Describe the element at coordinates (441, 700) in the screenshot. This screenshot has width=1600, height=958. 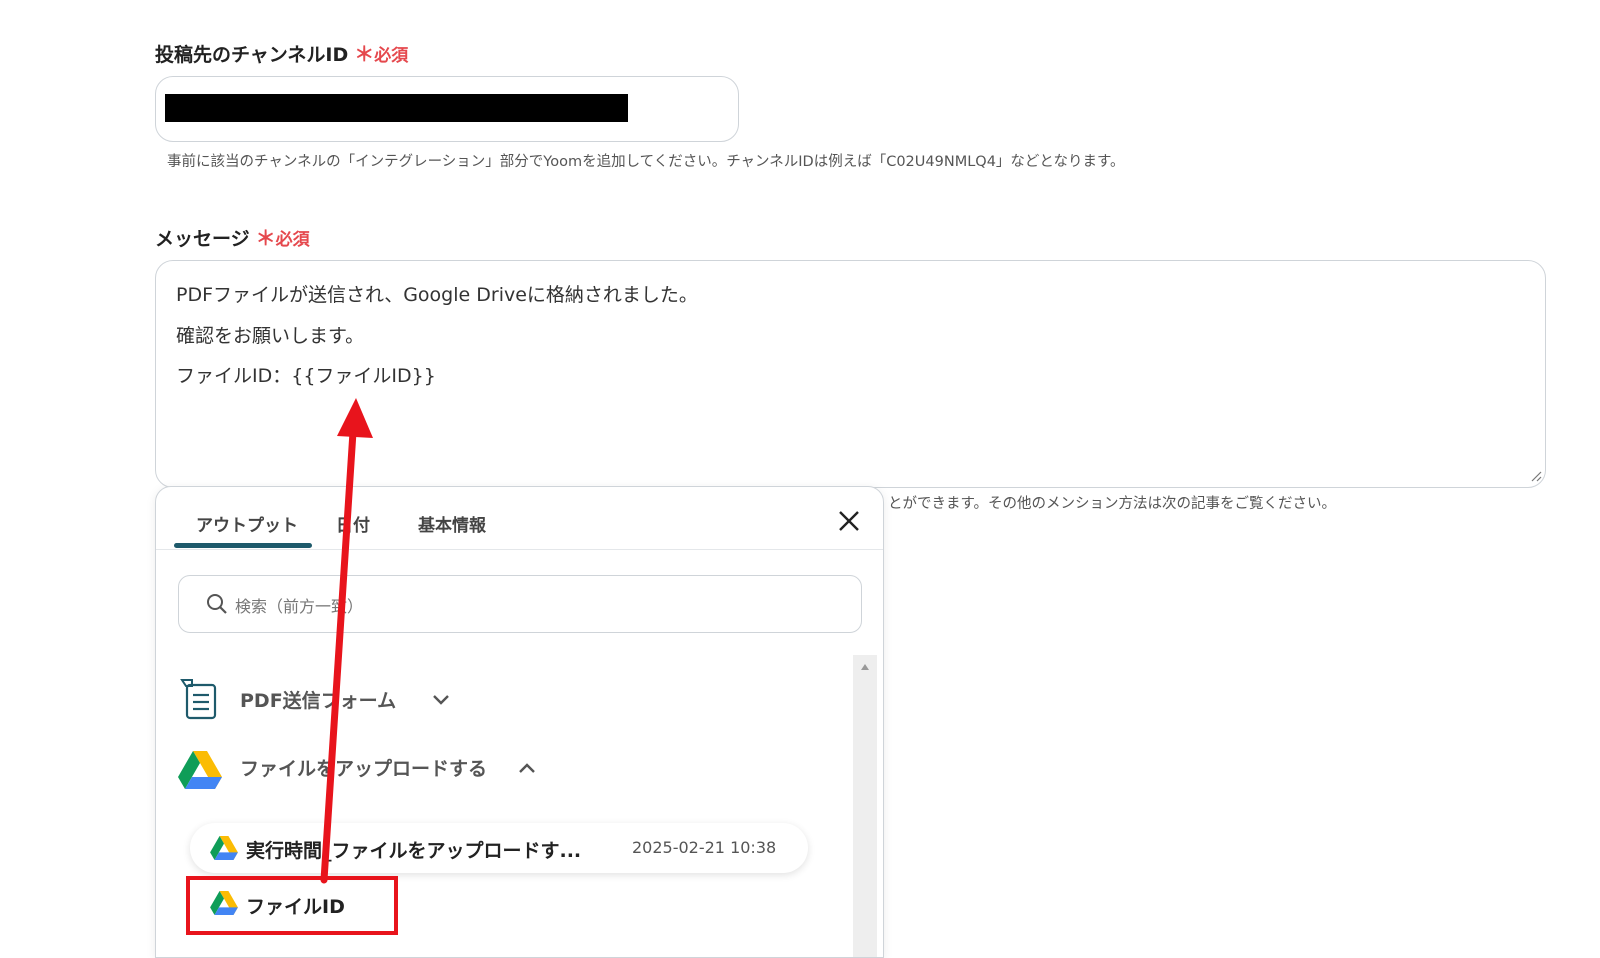
I see `chevron-down-icon` at that location.